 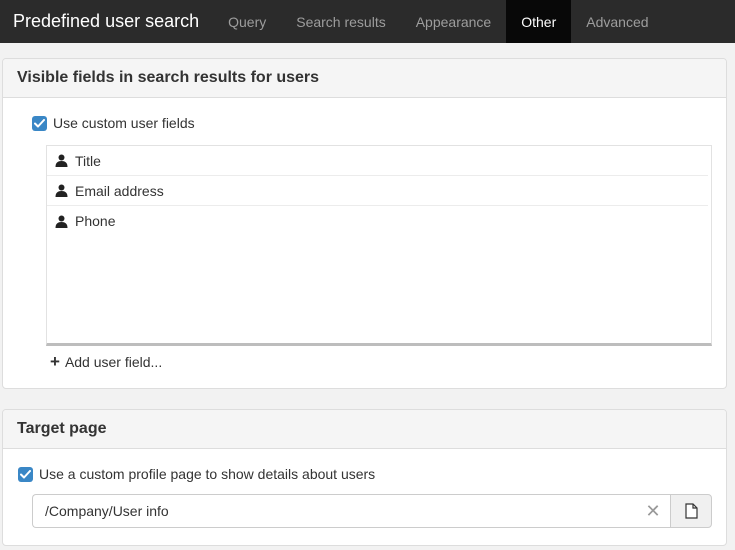 I want to click on document-icon, so click(x=691, y=511).